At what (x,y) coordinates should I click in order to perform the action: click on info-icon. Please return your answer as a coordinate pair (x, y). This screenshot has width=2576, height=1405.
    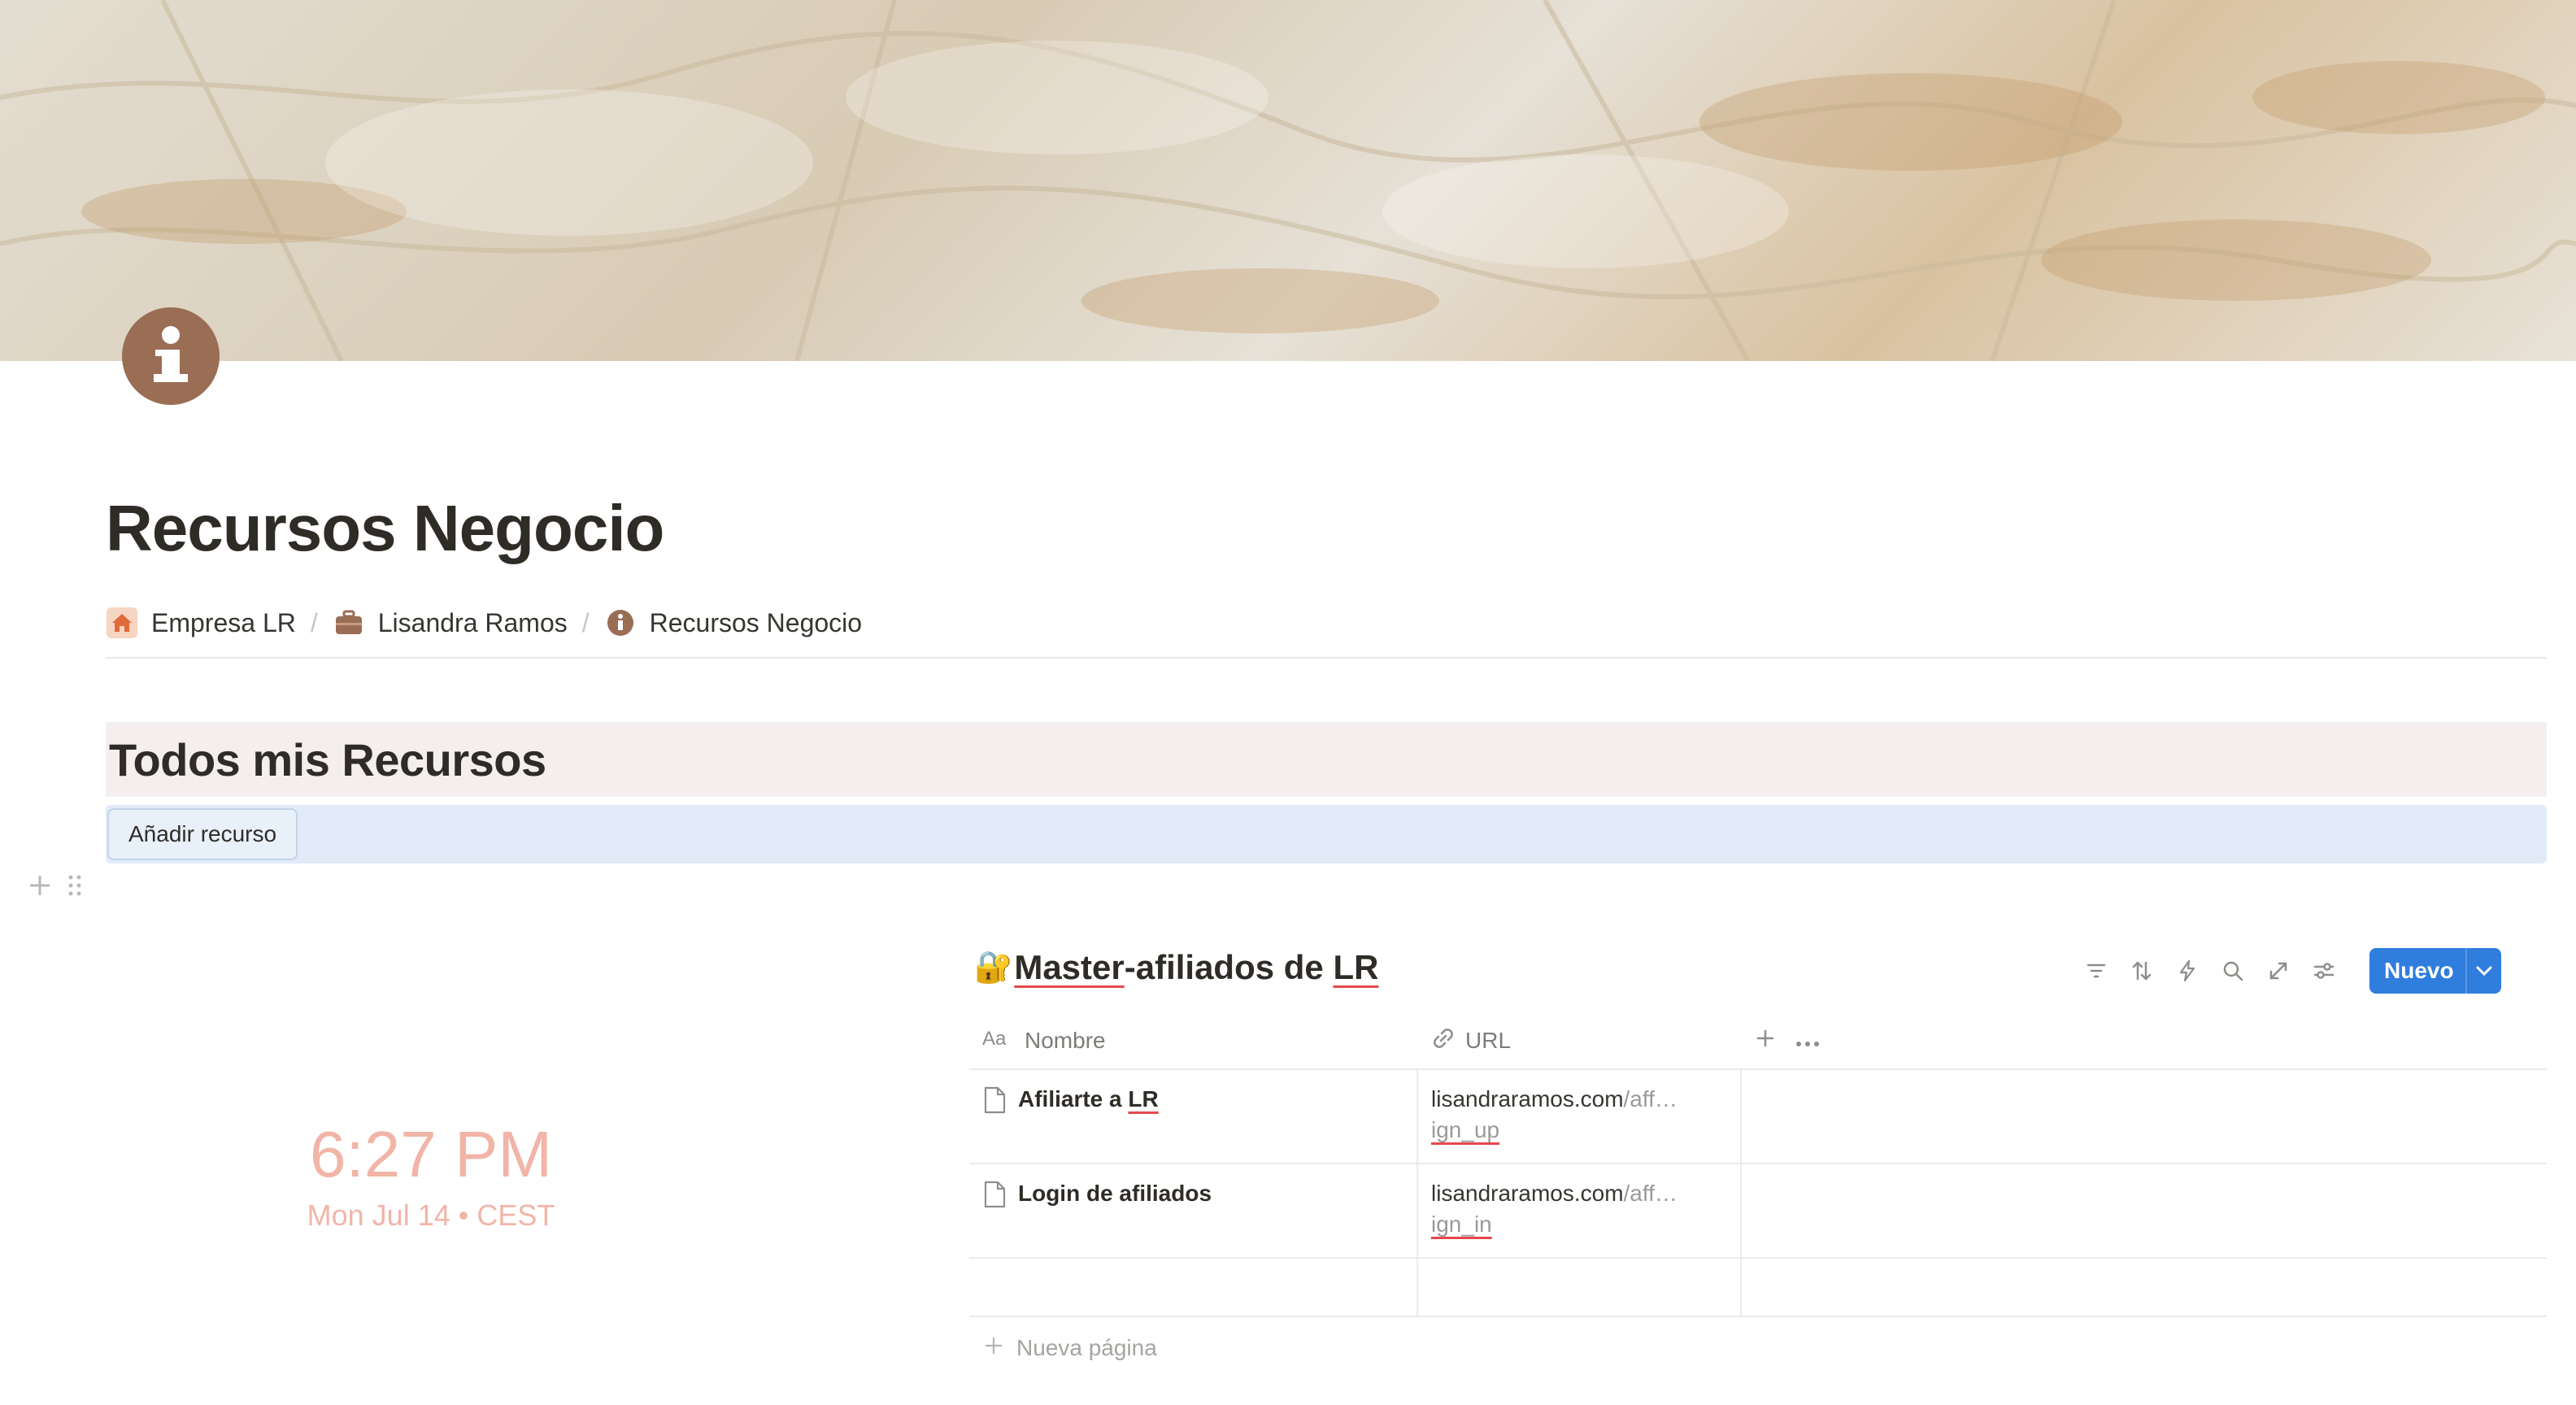
    Looking at the image, I should click on (620, 623).